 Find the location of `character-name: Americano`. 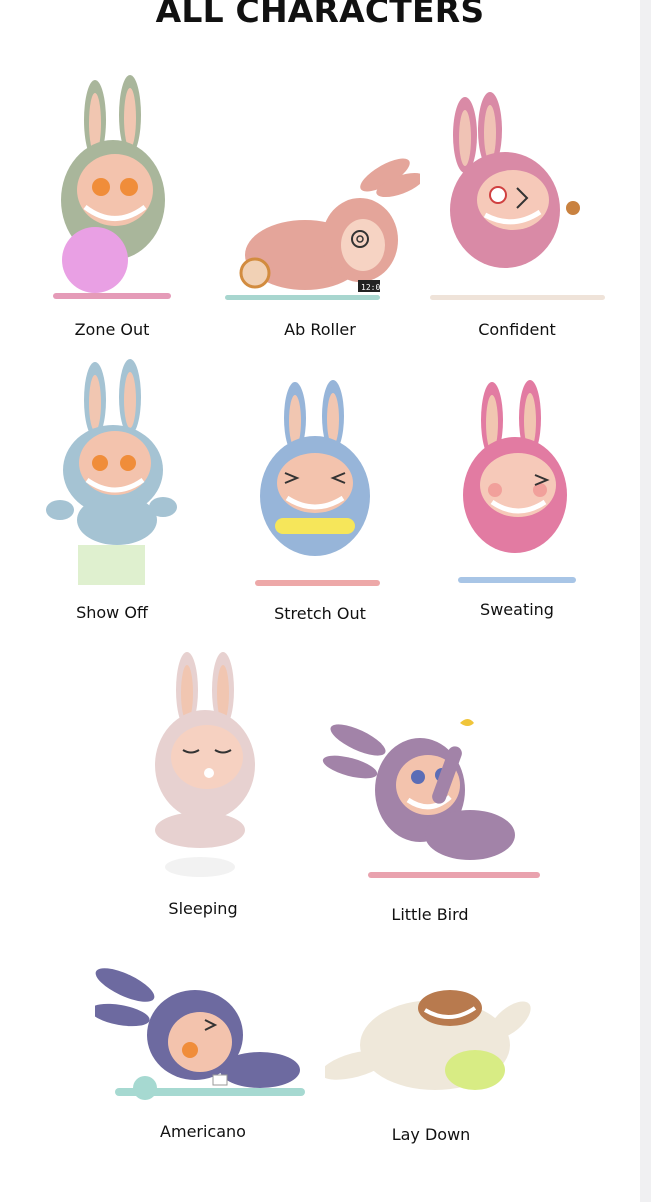

character-name: Americano is located at coordinates (203, 1131).